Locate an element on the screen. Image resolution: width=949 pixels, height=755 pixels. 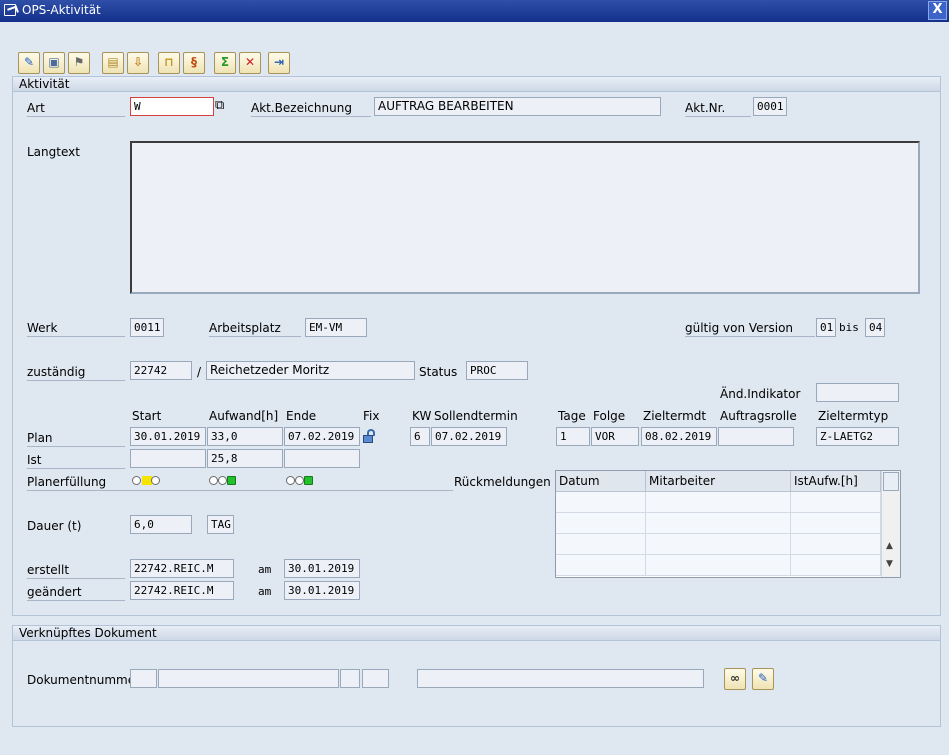
traffic-light-start is located at coordinates (147, 481).